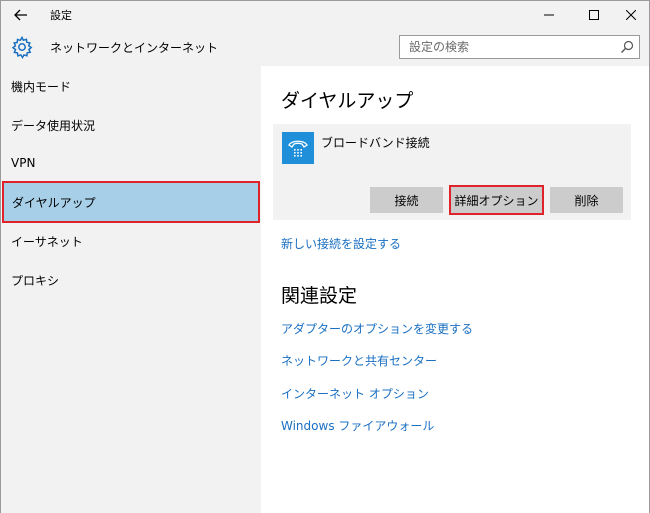 The height and width of the screenshot is (513, 650). Describe the element at coordinates (61, 15) in the screenshot. I see `window-title: 設定` at that location.